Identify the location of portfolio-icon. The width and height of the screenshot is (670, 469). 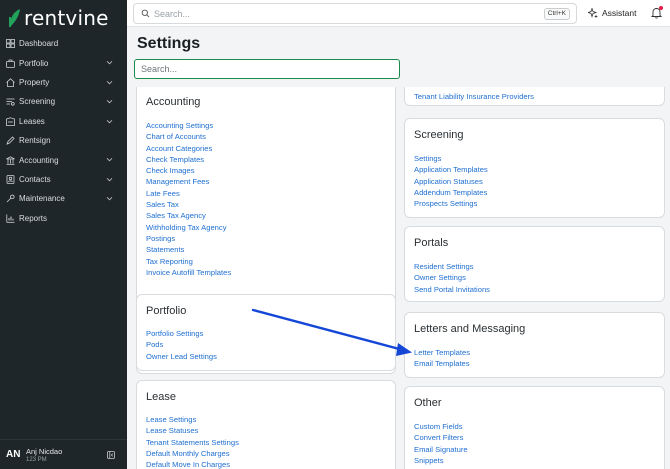
(10, 63).